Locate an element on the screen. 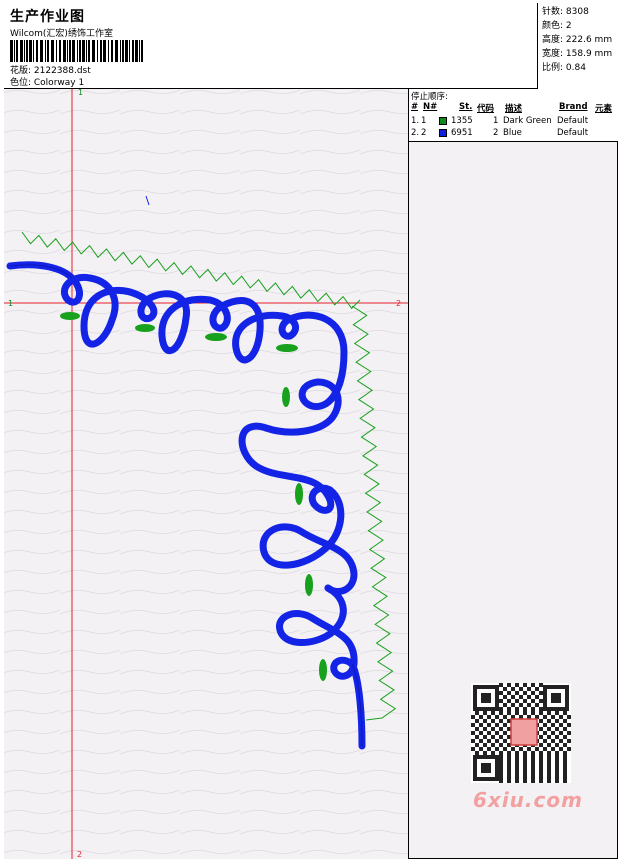  stat-height: 高度: 222.6 mm is located at coordinates (577, 40).